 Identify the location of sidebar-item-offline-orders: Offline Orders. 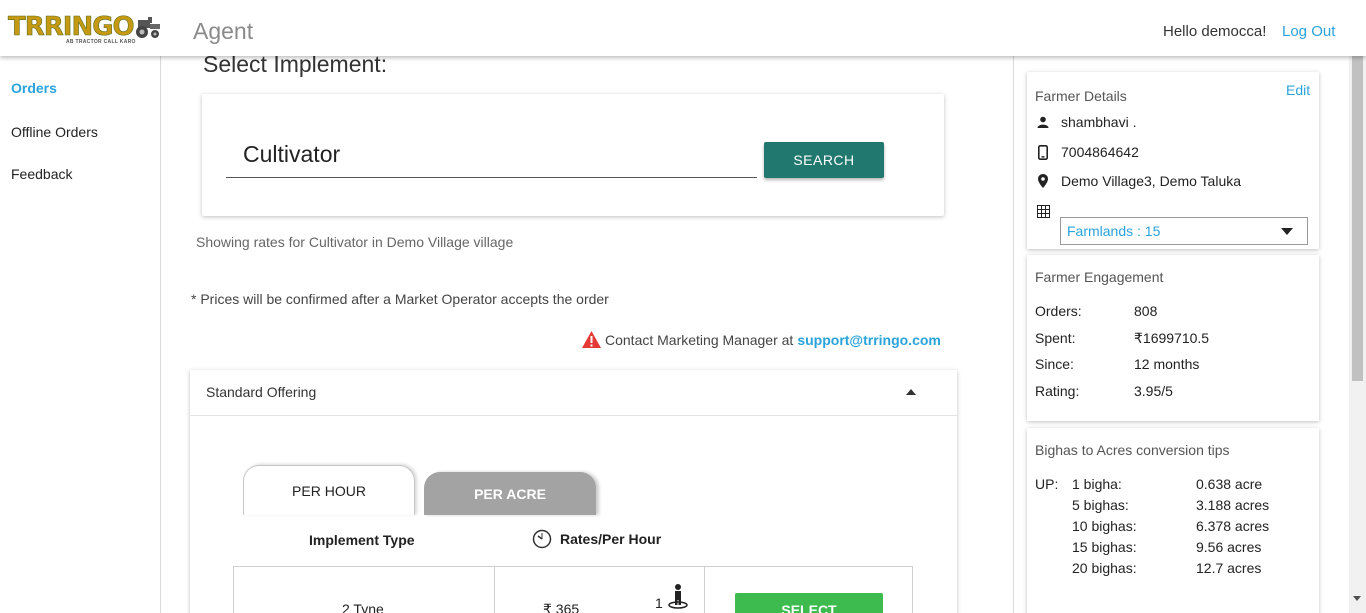
(54, 132).